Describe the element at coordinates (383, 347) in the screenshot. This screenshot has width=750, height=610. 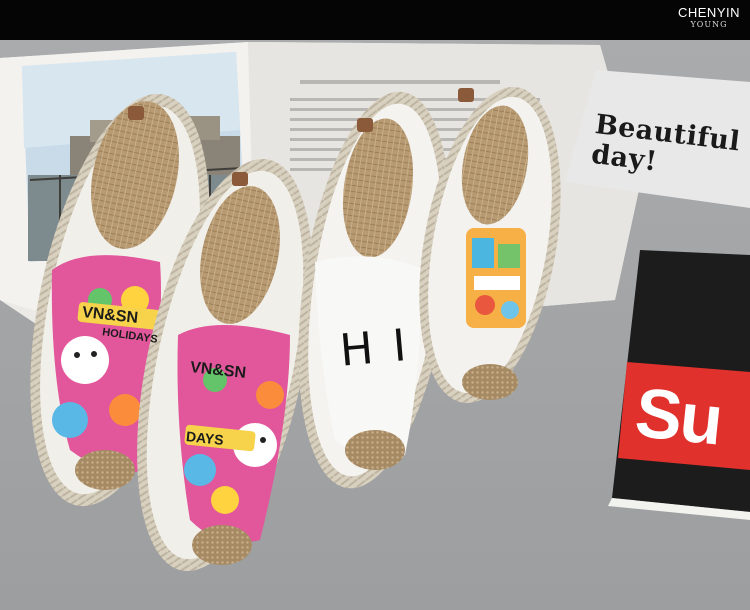
I see `shoe-print-hi: HI` at that location.